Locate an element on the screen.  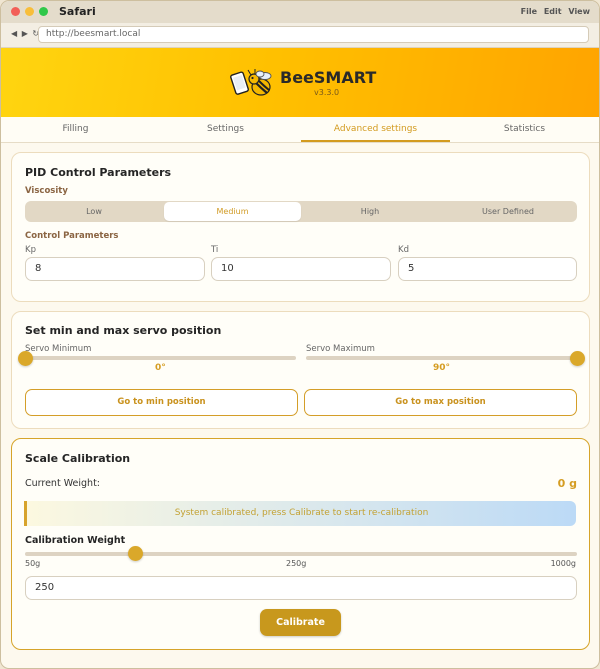
minimize-window-button is located at coordinates (29, 11).